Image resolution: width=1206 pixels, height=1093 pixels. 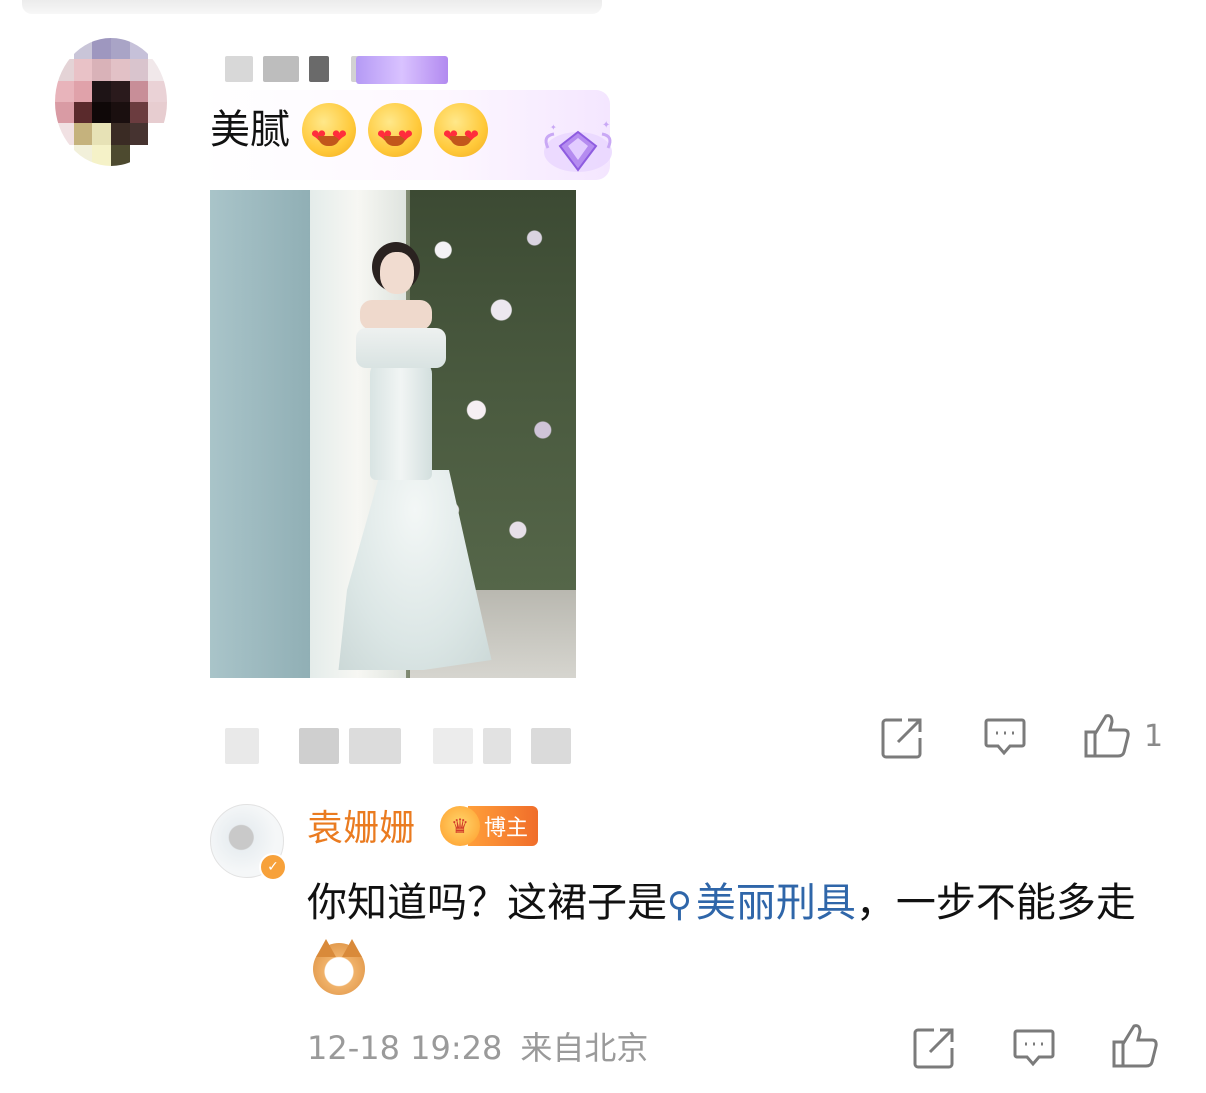 What do you see at coordinates (396, 315) in the screenshot?
I see `photo-shoulders-skin` at bounding box center [396, 315].